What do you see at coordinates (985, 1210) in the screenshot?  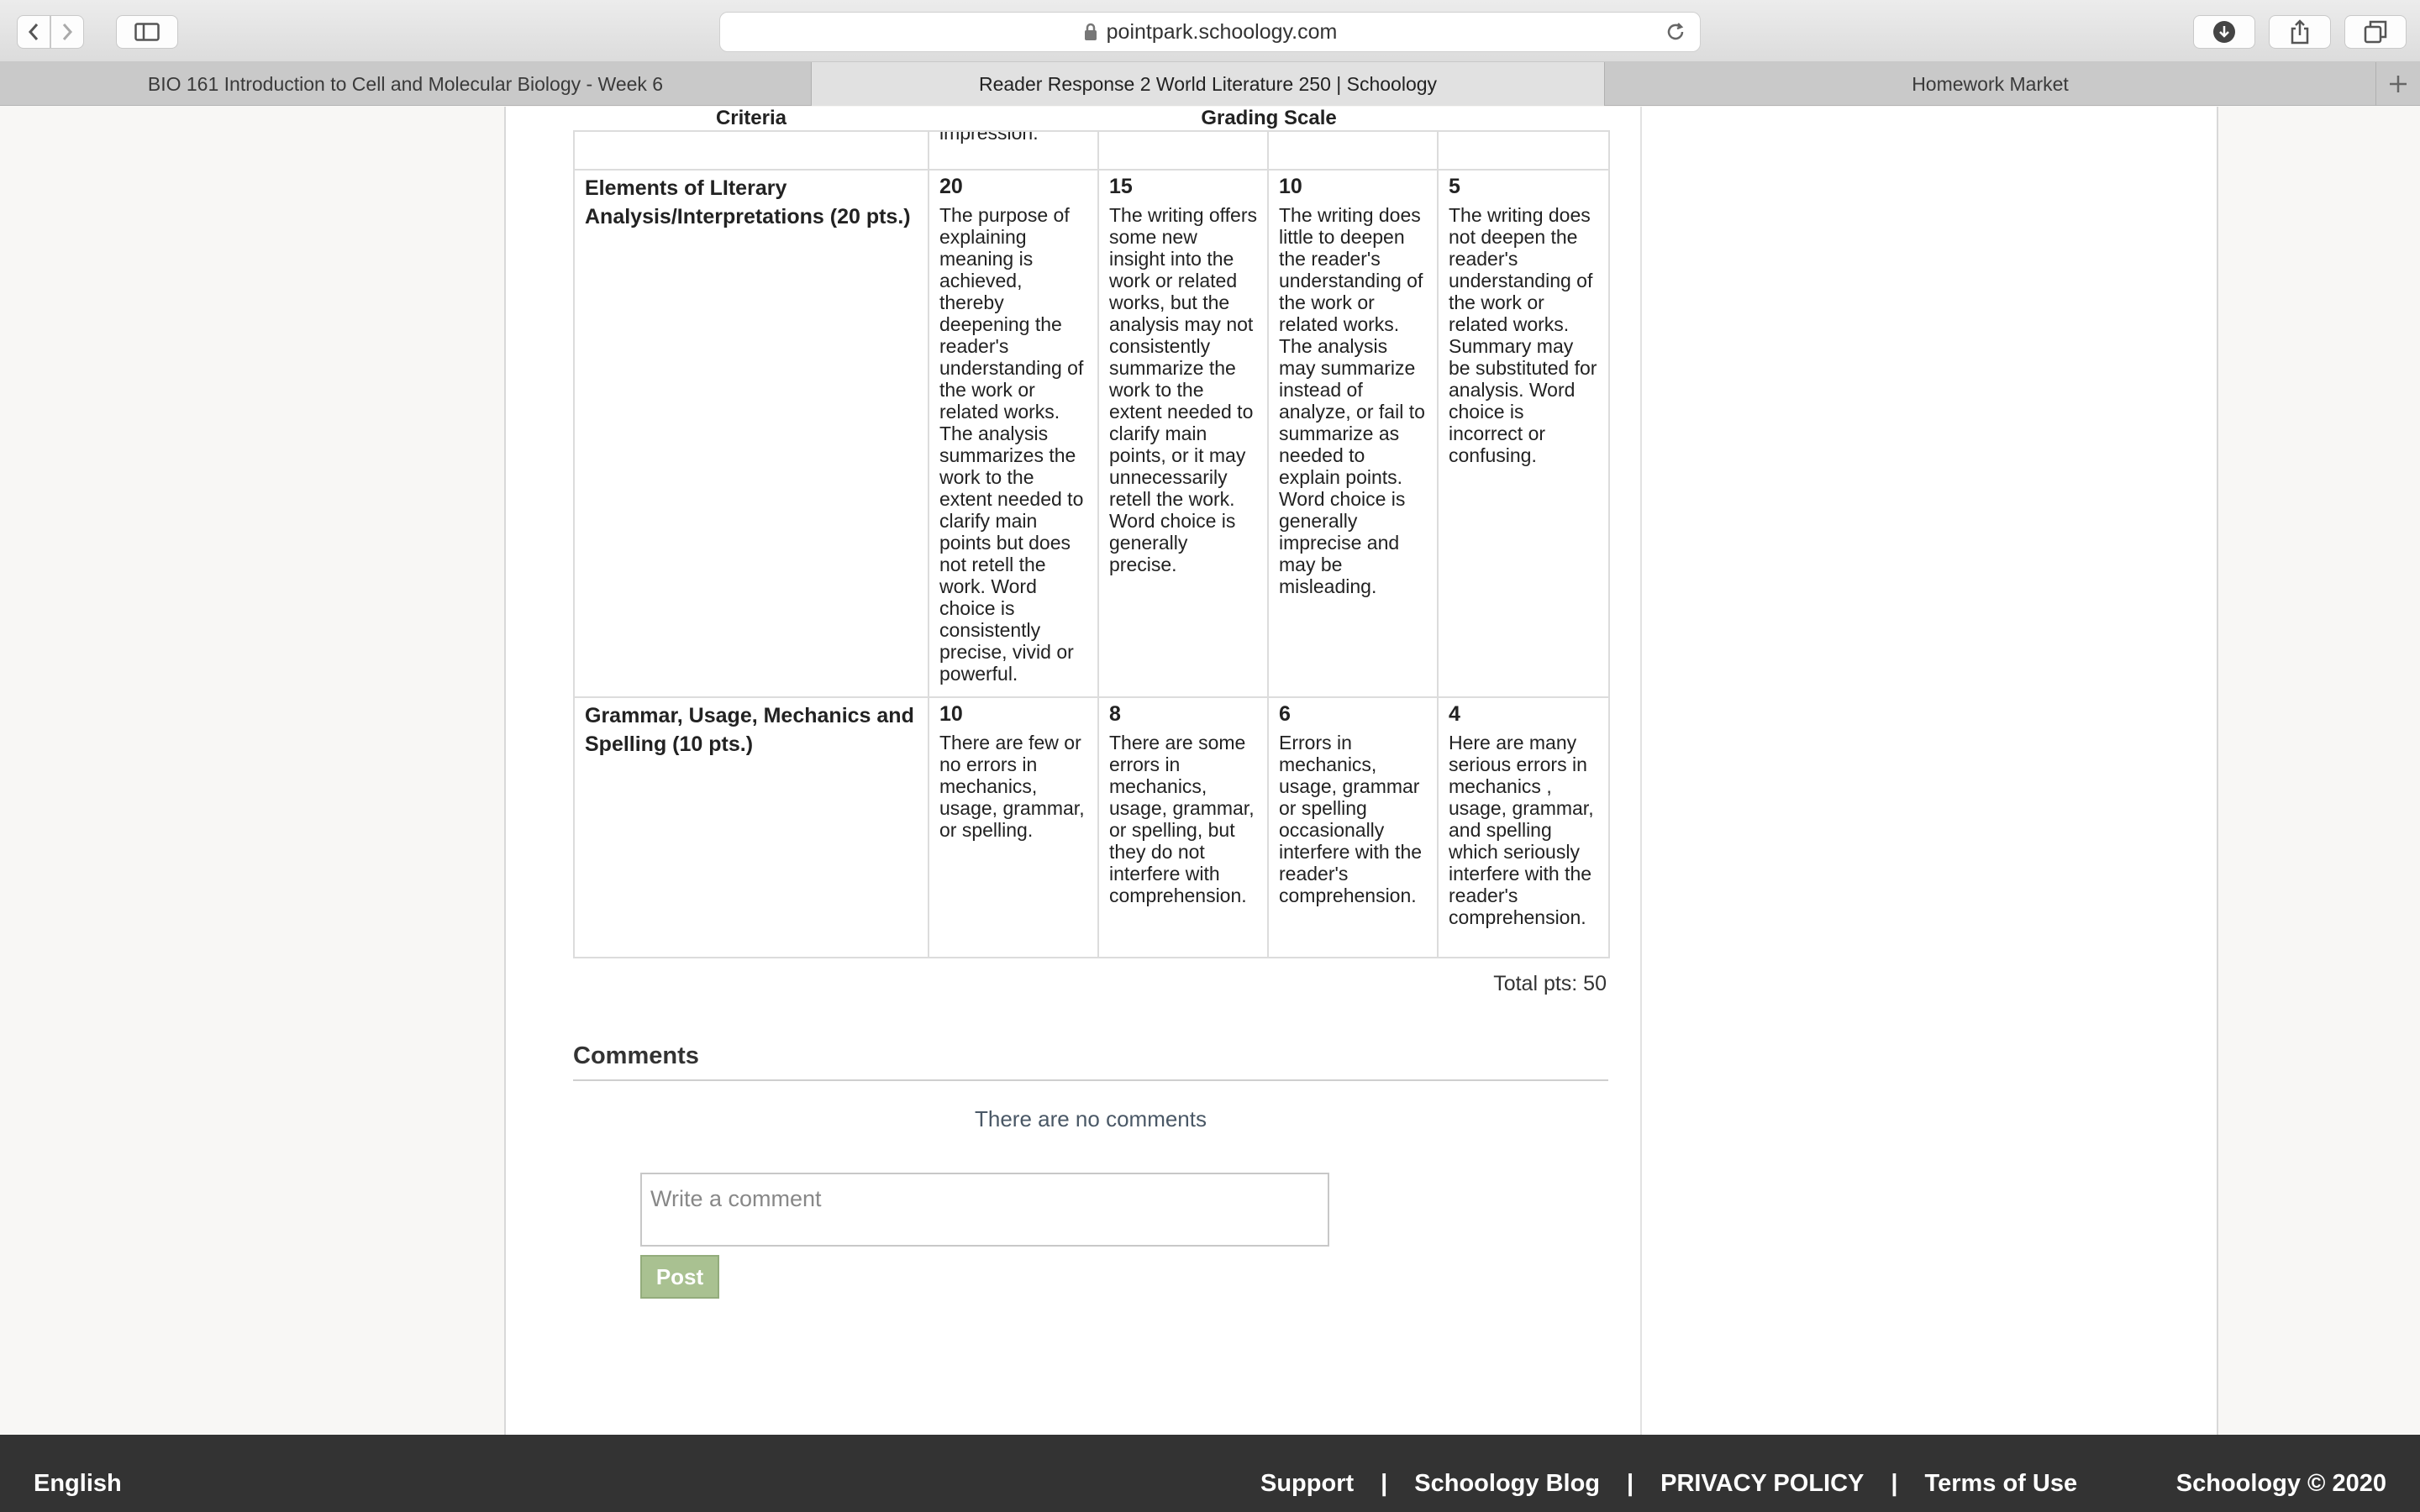 I see `comment-input: Write a comment` at bounding box center [985, 1210].